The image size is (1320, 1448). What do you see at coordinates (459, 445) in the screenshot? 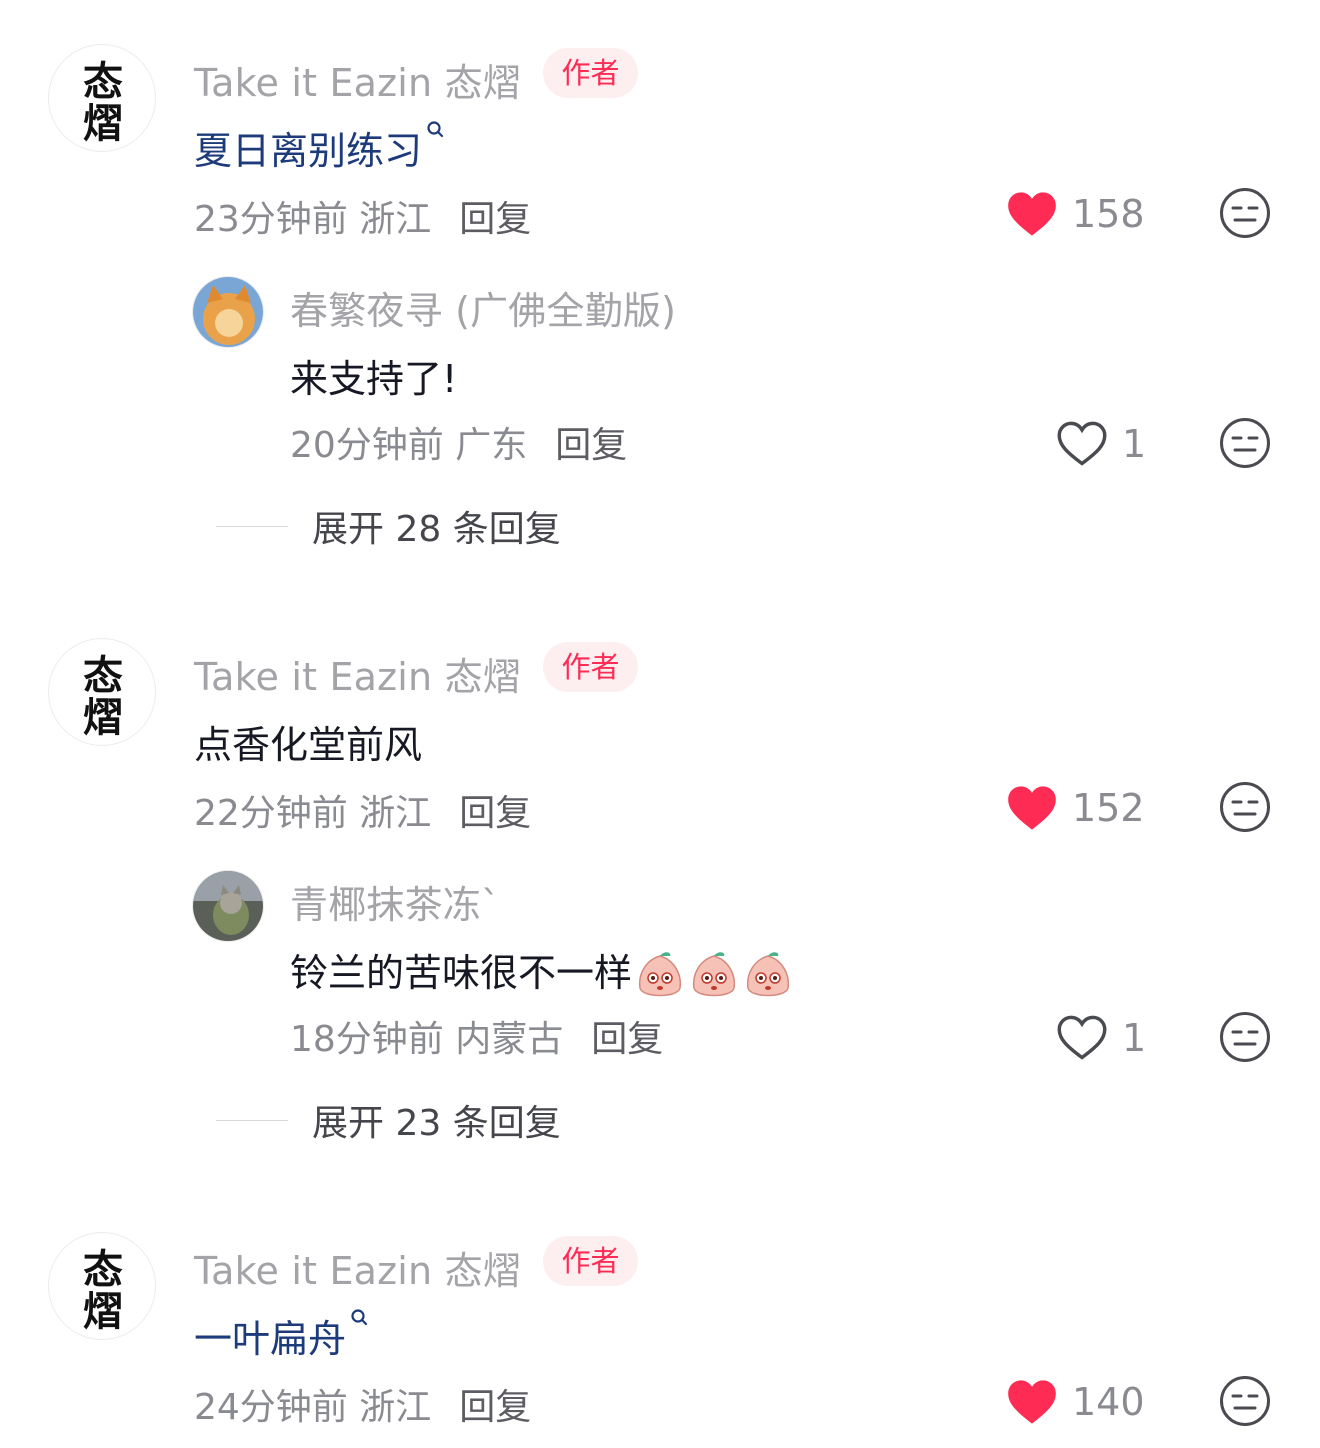
I see `reply-meta: 20分钟前 广东 回复` at bounding box center [459, 445].